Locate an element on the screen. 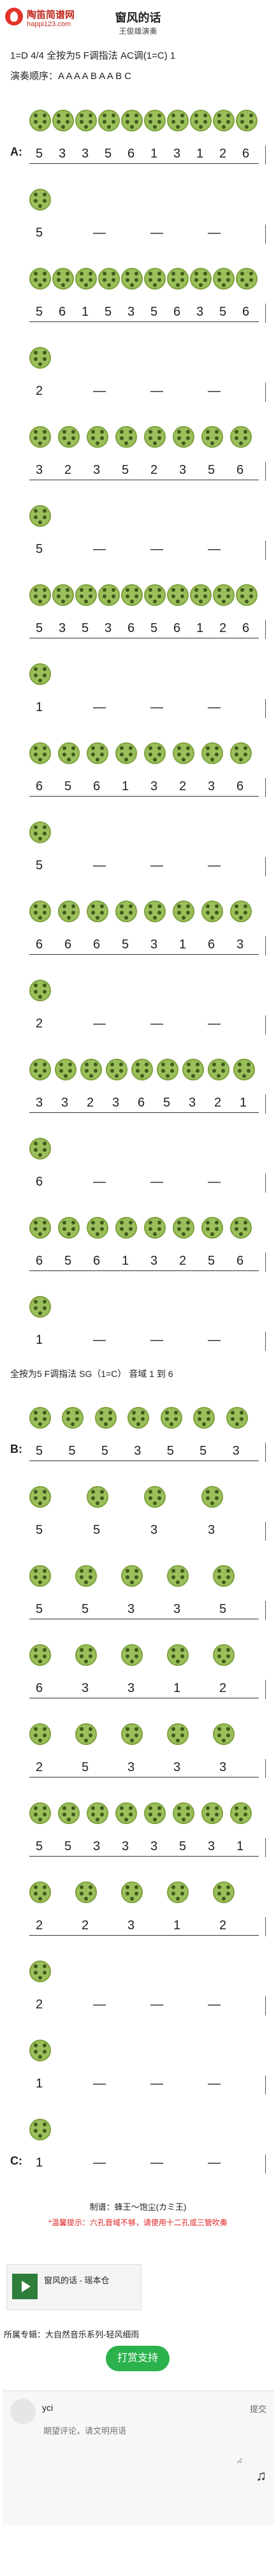 Image resolution: width=276 pixels, height=2576 pixels. play-icon is located at coordinates (25, 2286).